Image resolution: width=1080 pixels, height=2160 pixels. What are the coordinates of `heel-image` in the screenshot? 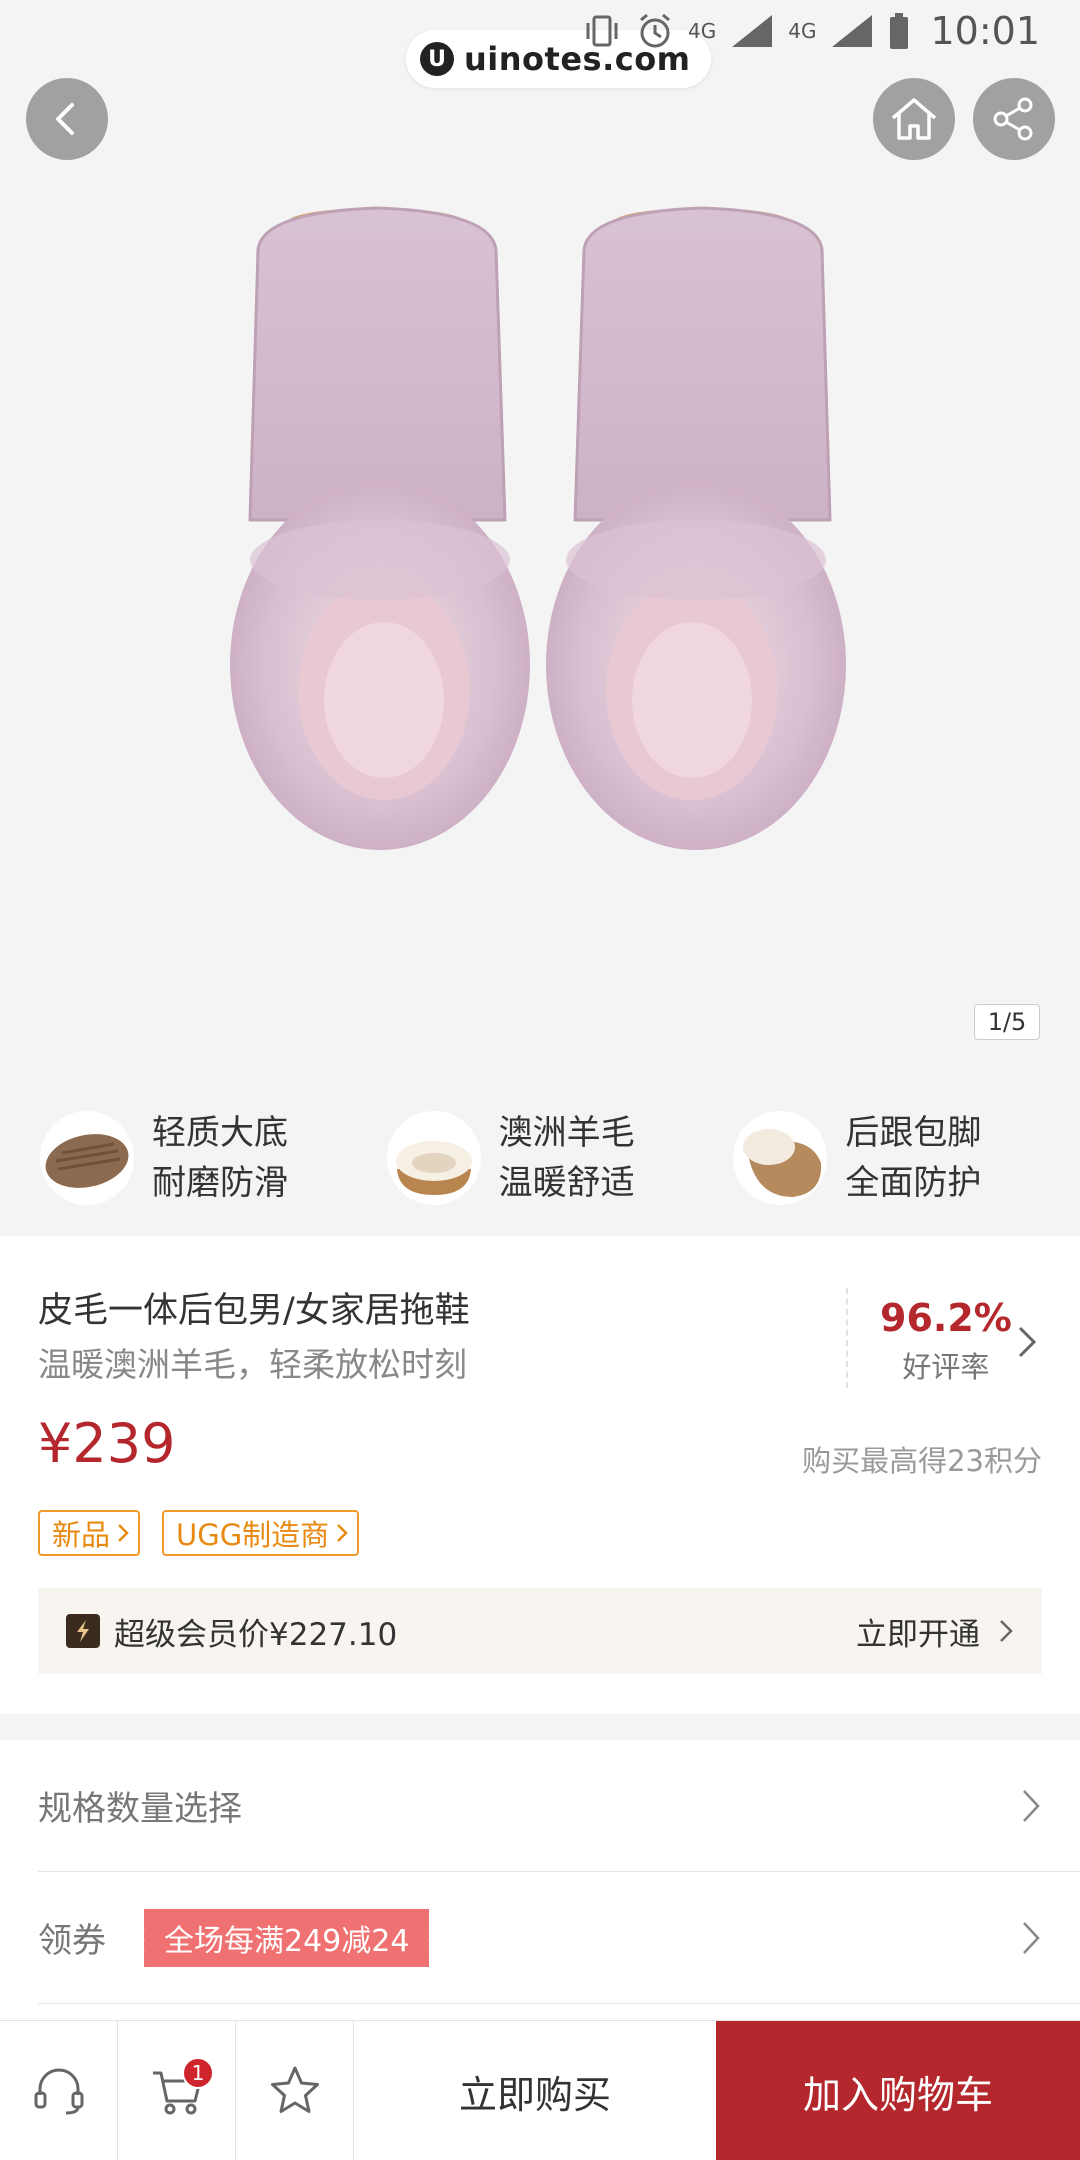 It's located at (782, 1163).